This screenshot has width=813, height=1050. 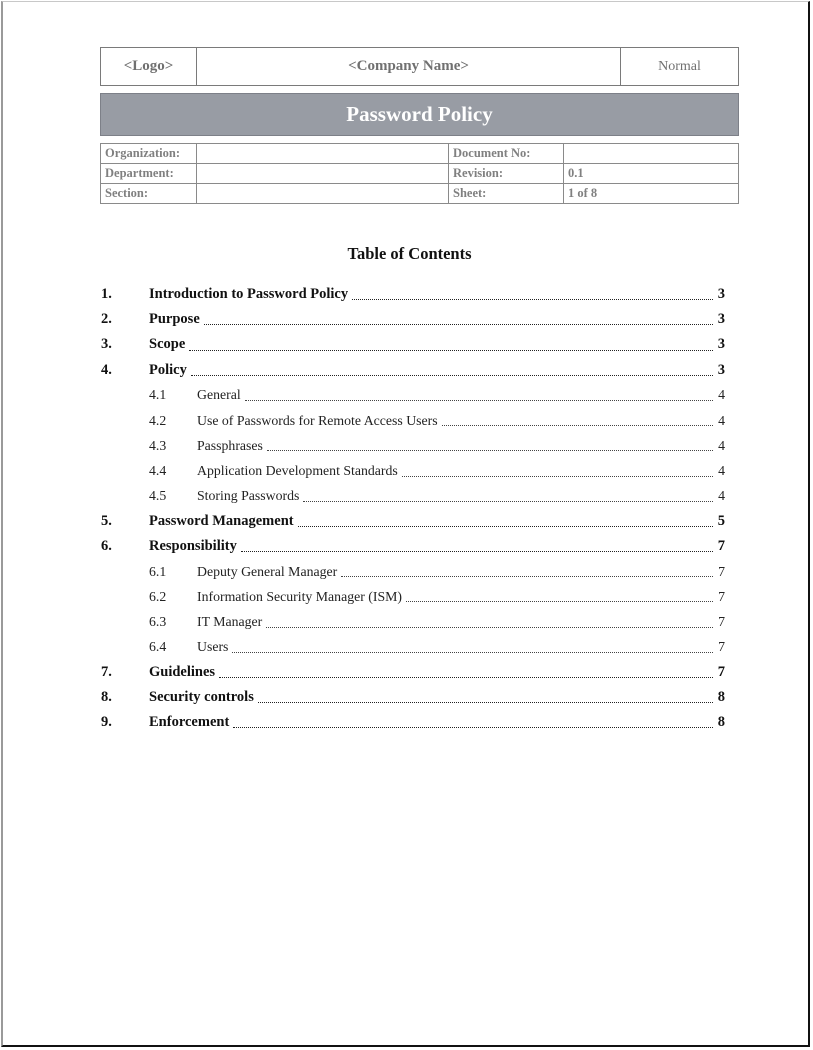 What do you see at coordinates (413, 496) in the screenshot?
I see `toc-entry: 4.5 Storing Passwords 4` at bounding box center [413, 496].